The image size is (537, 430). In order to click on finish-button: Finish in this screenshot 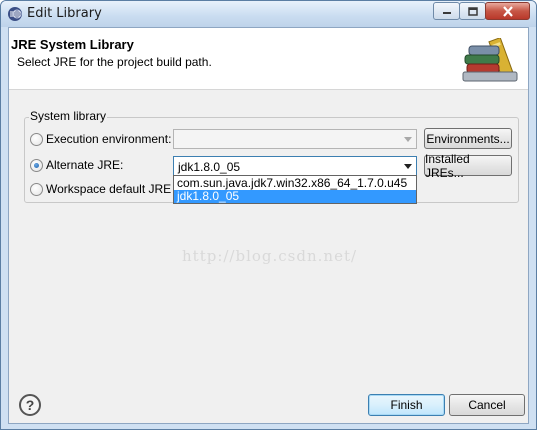, I will do `click(406, 405)`.